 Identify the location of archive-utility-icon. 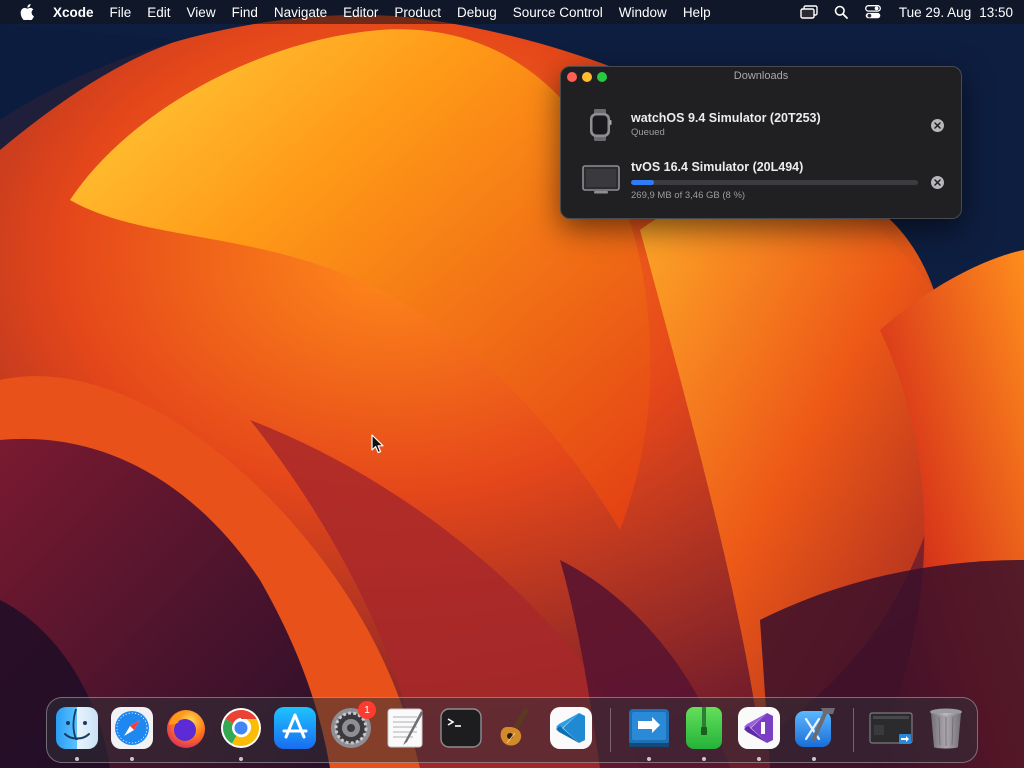
(704, 728).